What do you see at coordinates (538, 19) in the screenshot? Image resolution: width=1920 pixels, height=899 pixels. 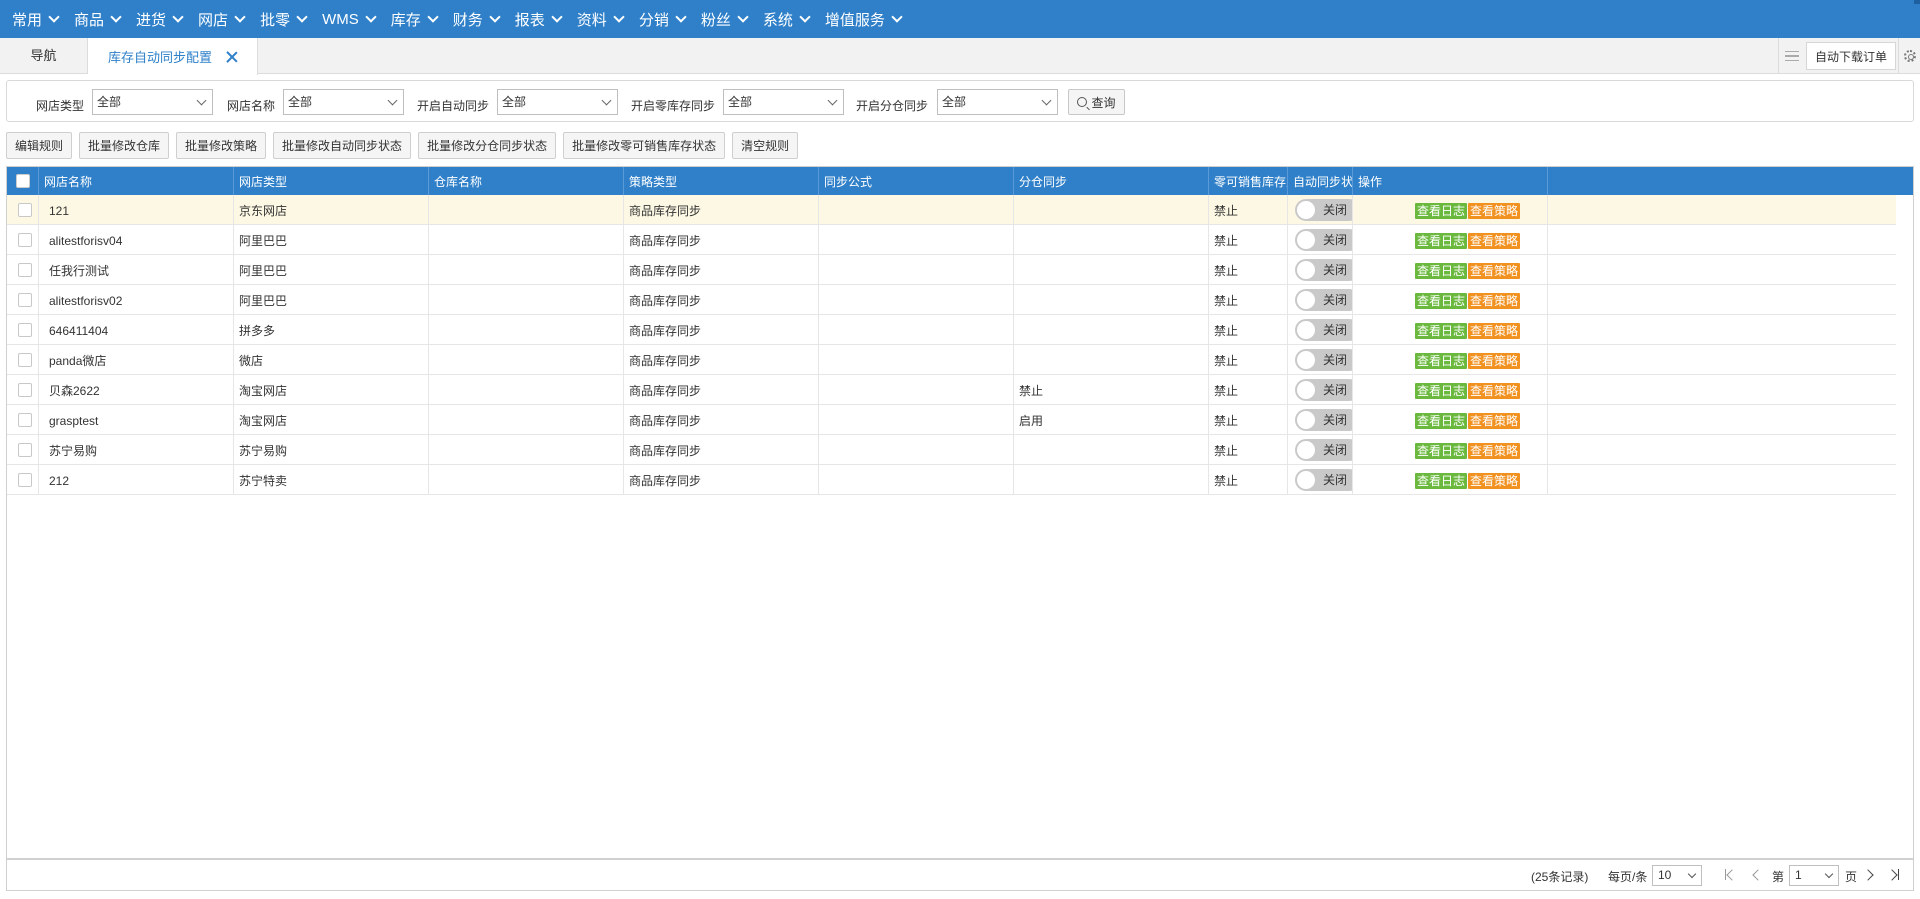 I see `menu-item: 报表` at bounding box center [538, 19].